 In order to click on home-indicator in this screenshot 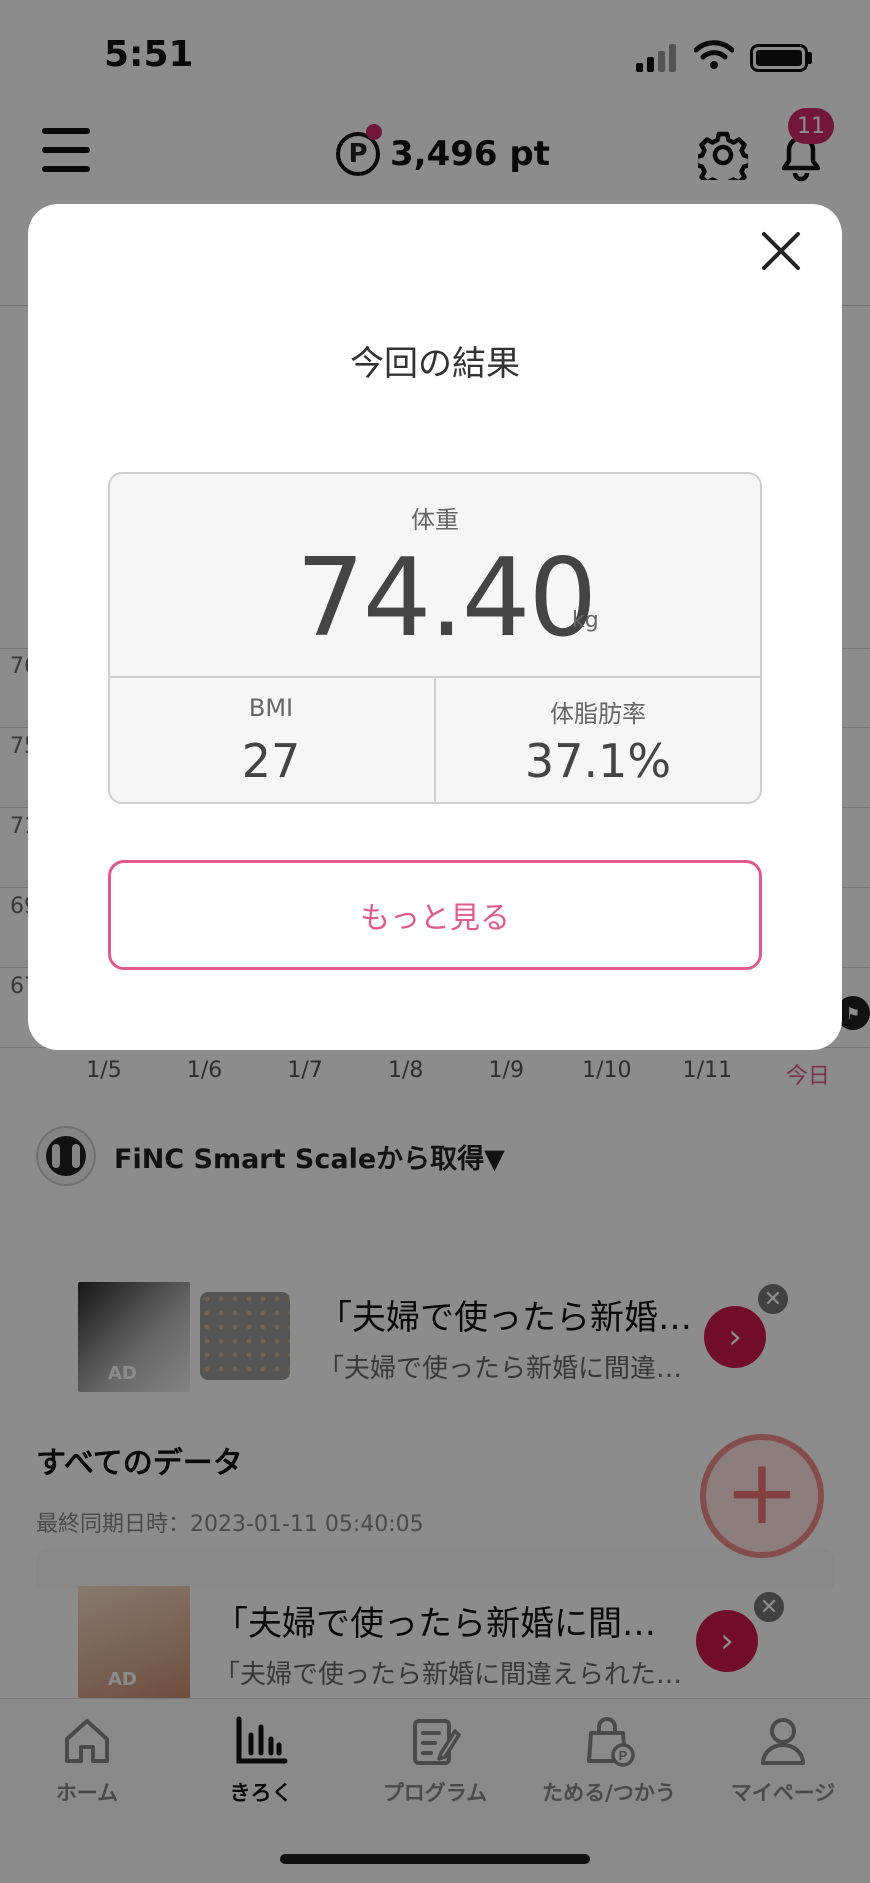, I will do `click(435, 1859)`.